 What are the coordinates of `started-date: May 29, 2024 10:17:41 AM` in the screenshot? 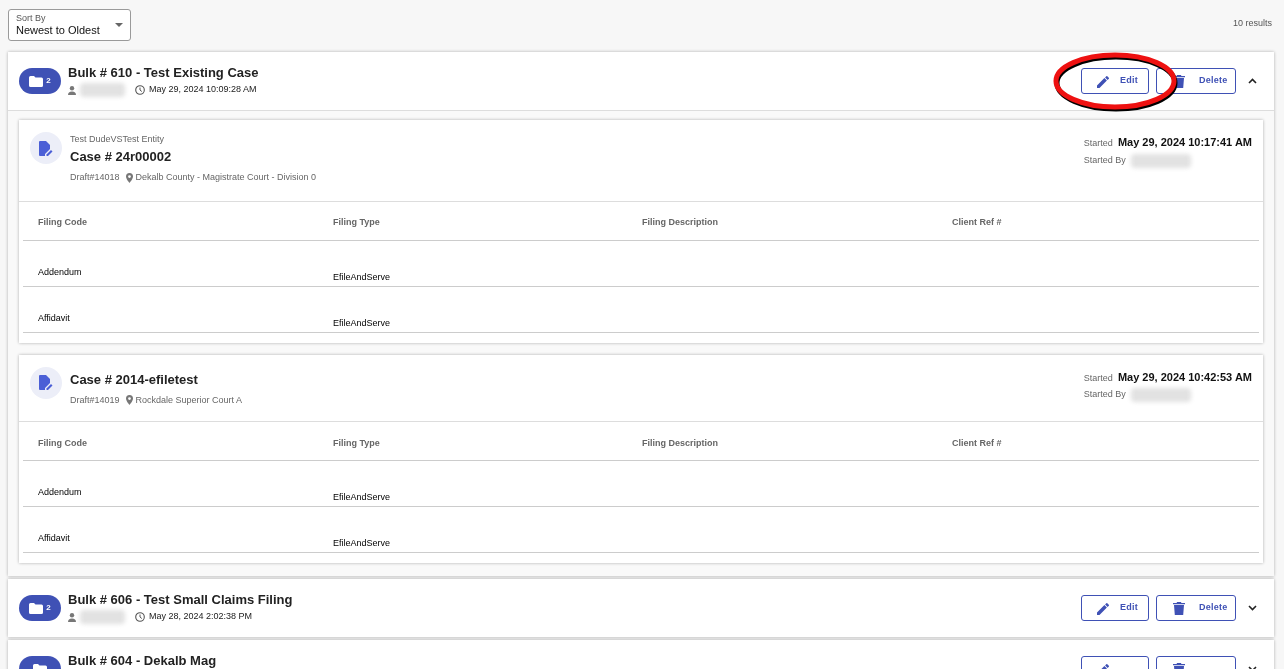 It's located at (1184, 142).